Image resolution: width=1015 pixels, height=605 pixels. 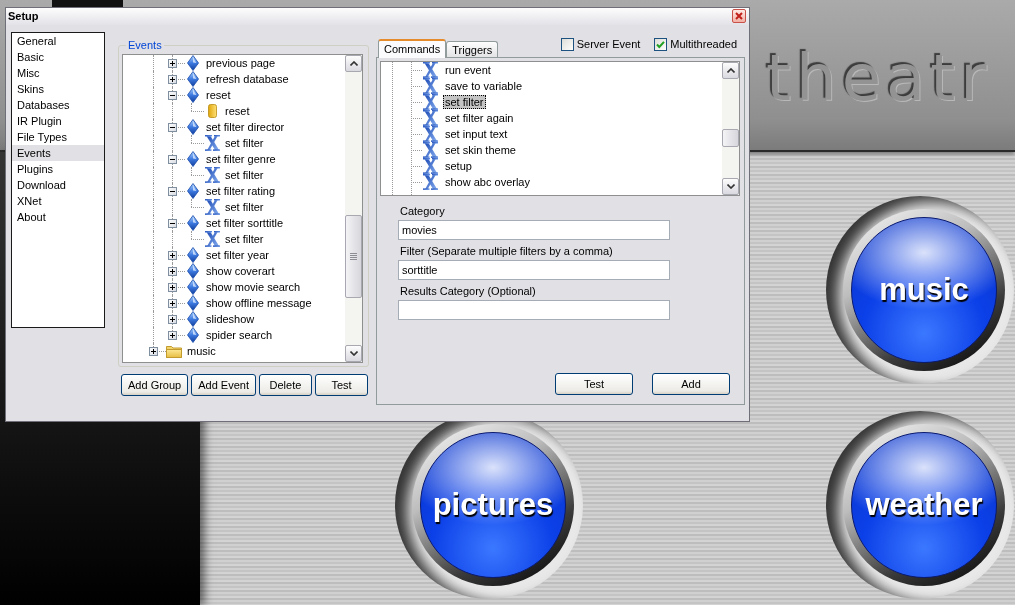 I want to click on category-item: General, so click(x=58, y=41).